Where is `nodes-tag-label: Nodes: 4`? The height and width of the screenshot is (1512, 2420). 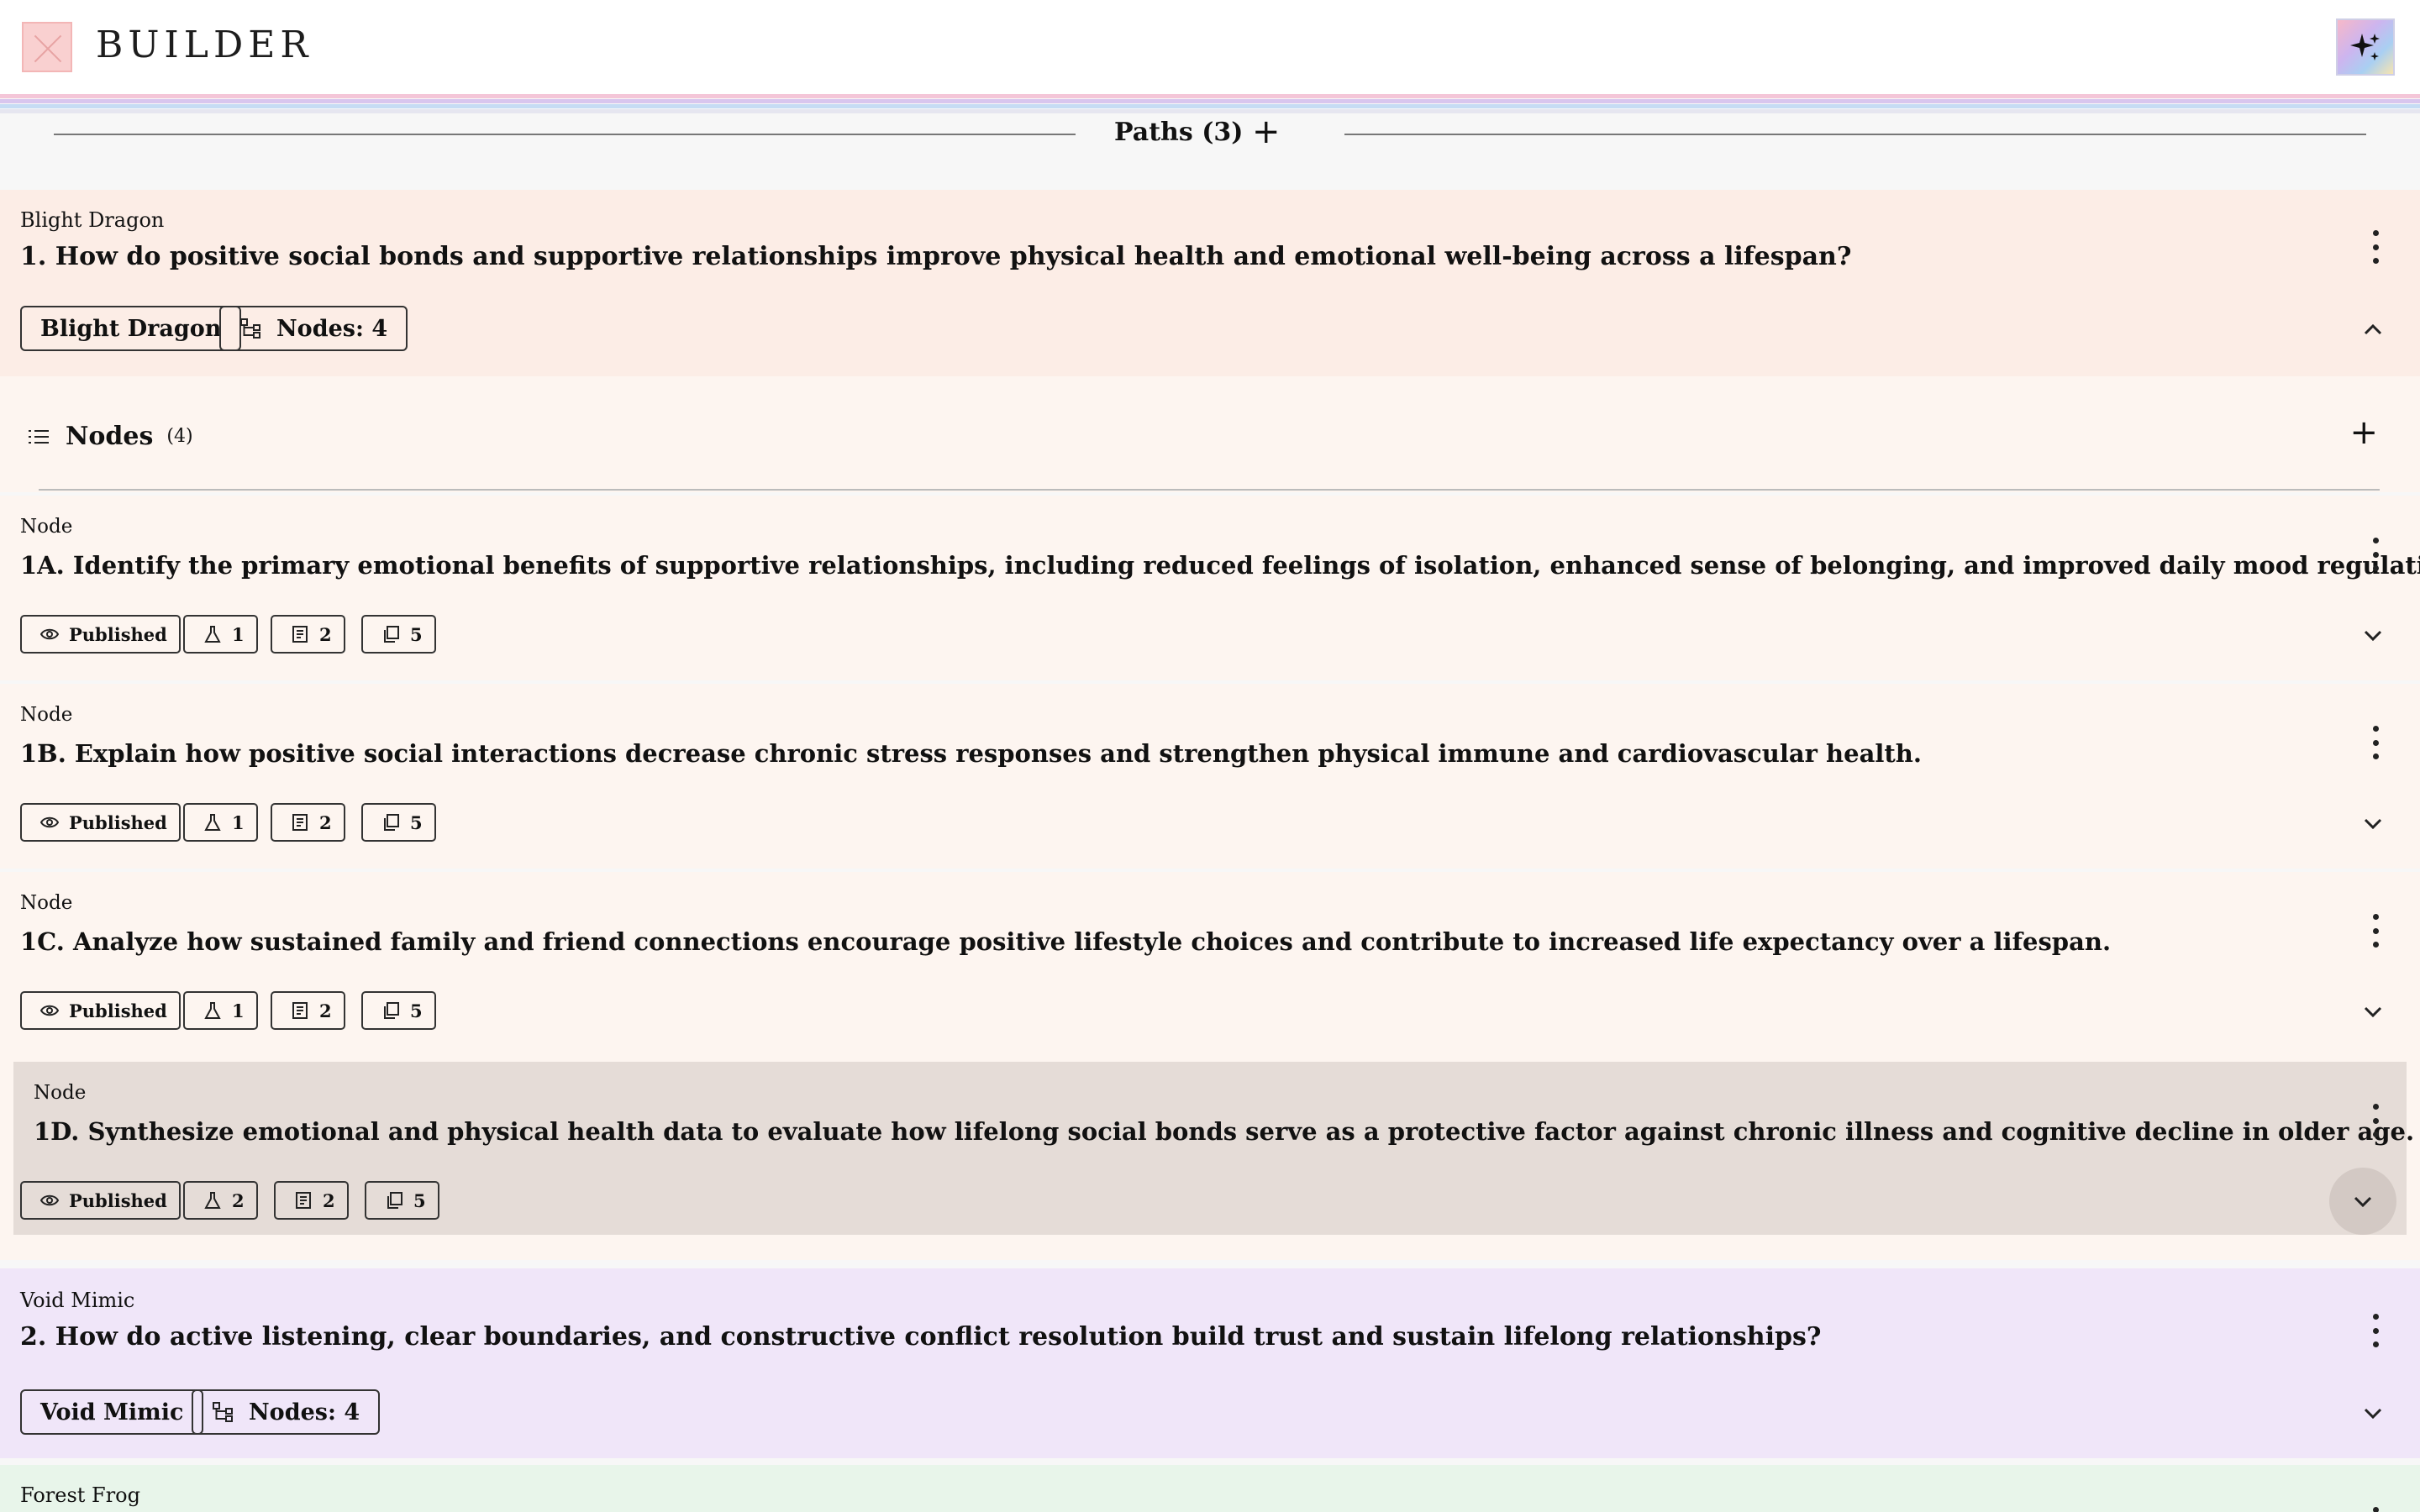
nodes-tag-label: Nodes: 4 is located at coordinates (304, 1412).